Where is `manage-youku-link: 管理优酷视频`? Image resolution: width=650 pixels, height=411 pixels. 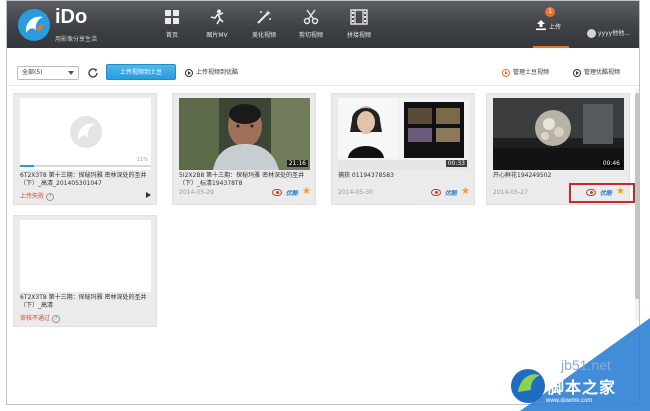
manage-youku-link: 管理优酷视频 is located at coordinates (596, 72).